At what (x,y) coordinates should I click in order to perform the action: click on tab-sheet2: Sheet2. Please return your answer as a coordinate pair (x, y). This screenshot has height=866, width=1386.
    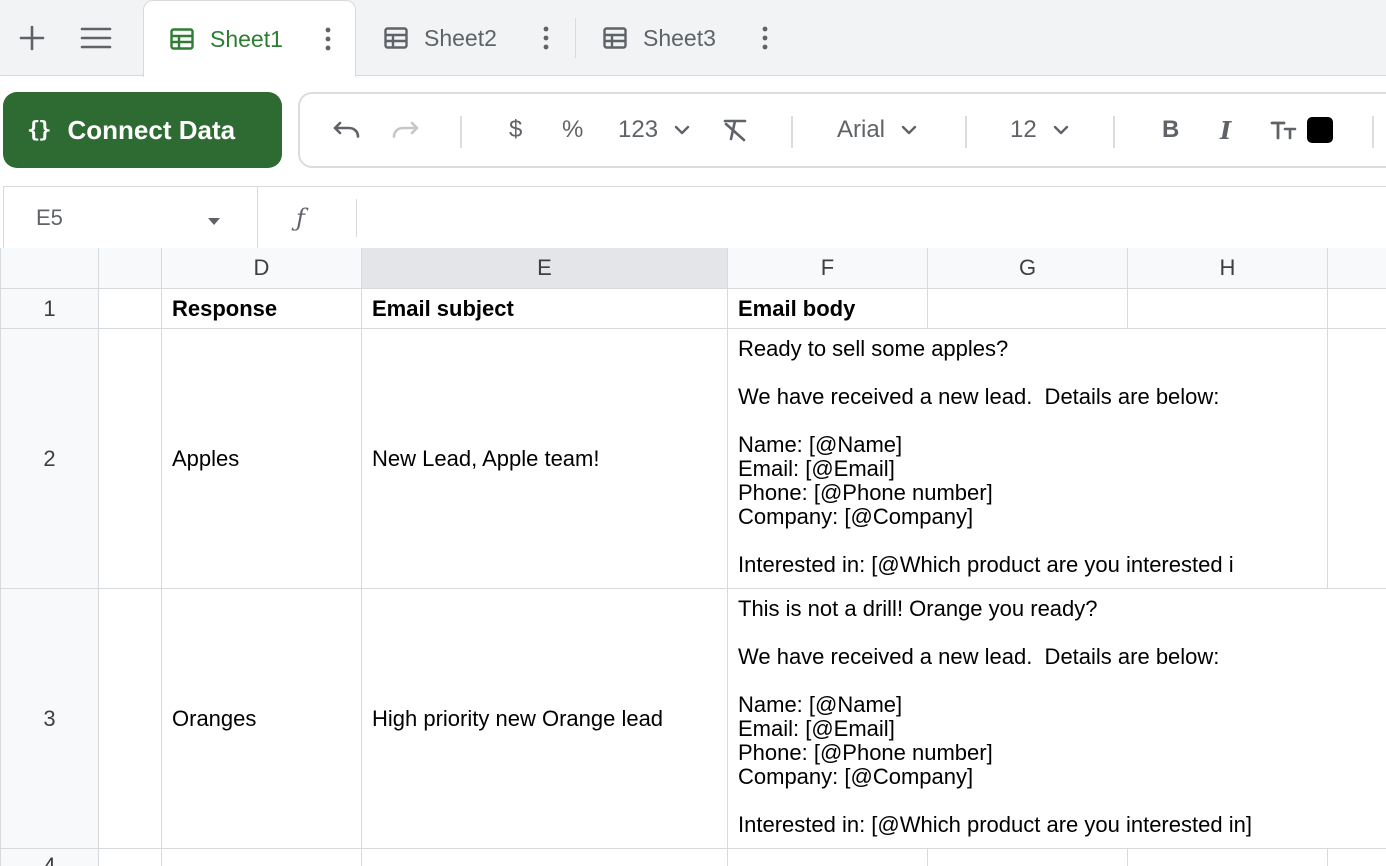
    Looking at the image, I should click on (474, 38).